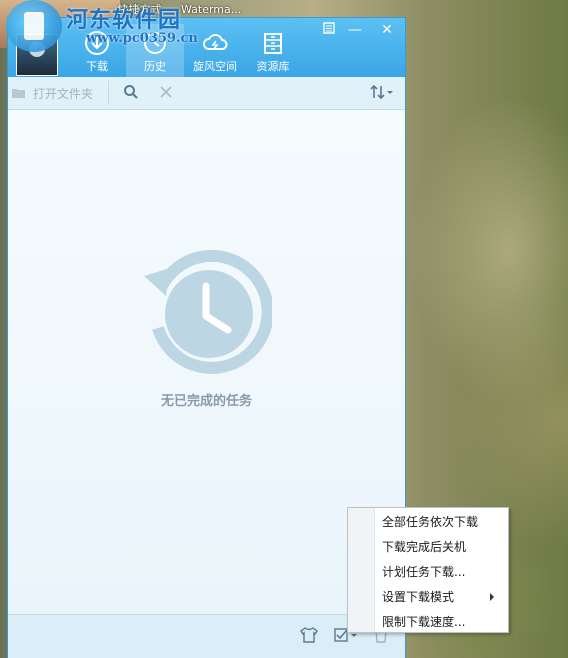 Image resolution: width=568 pixels, height=658 pixels. I want to click on menu-item-label: 下载完成后关机, so click(424, 547).